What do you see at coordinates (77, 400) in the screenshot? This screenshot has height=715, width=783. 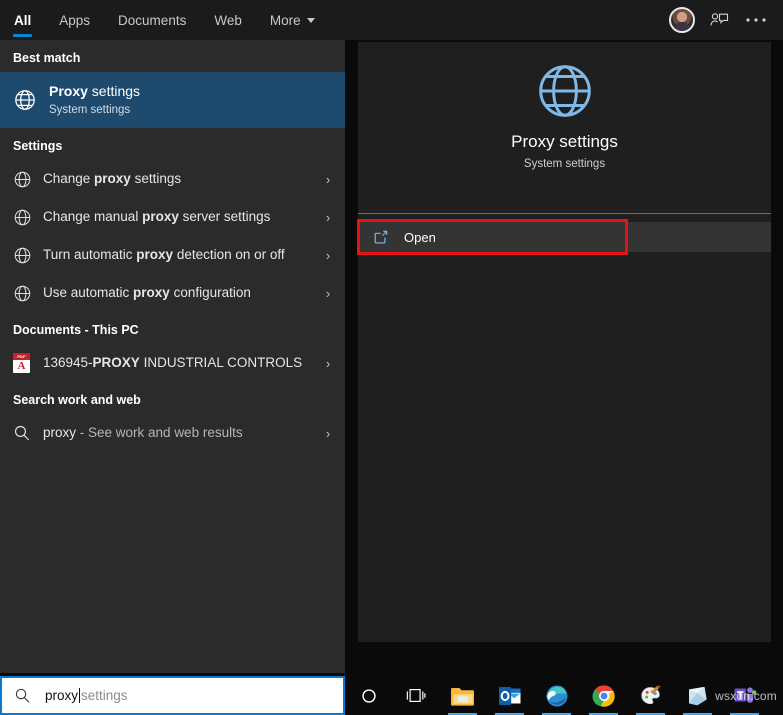 I see `search-work-and-web-heading: Search work and web` at bounding box center [77, 400].